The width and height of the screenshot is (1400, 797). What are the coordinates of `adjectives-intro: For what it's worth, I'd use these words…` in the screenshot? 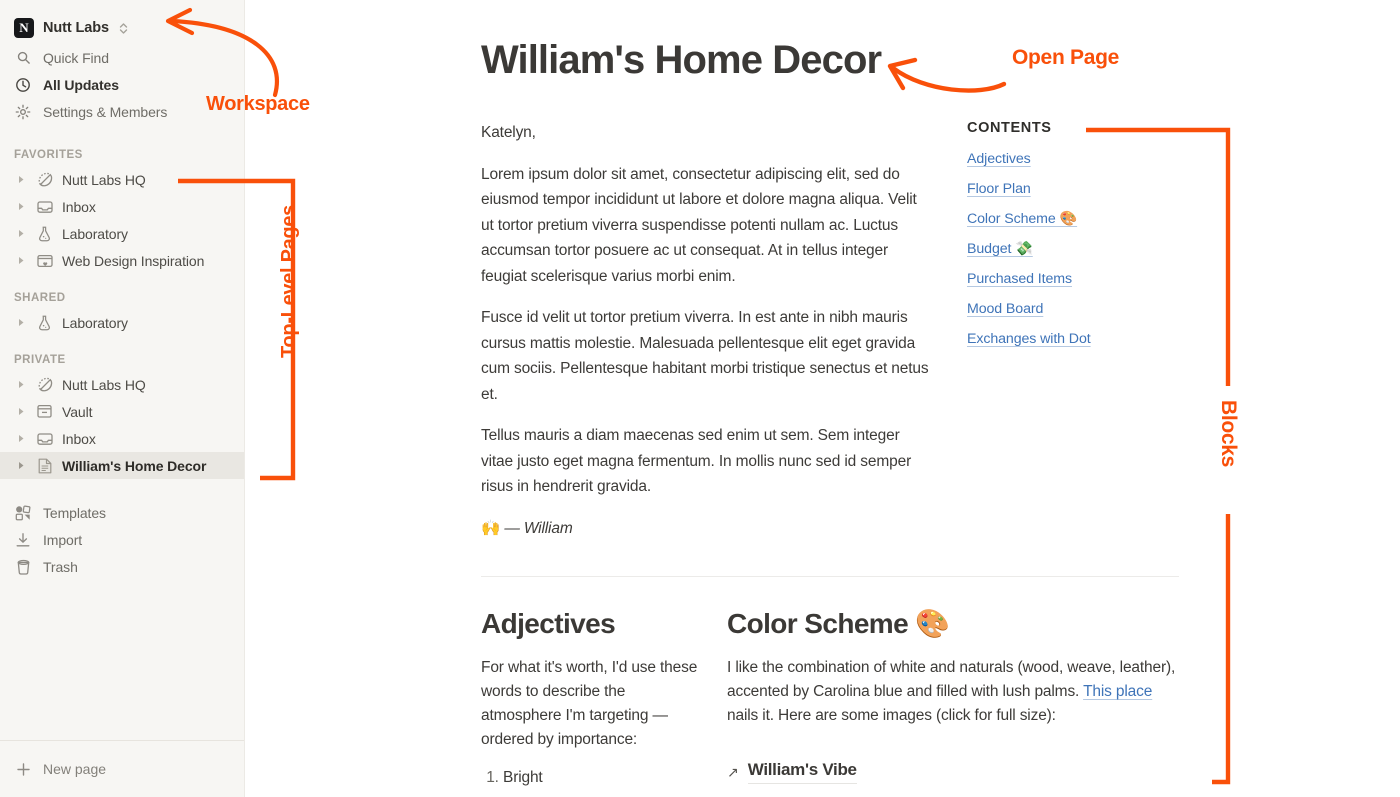 It's located at (589, 704).